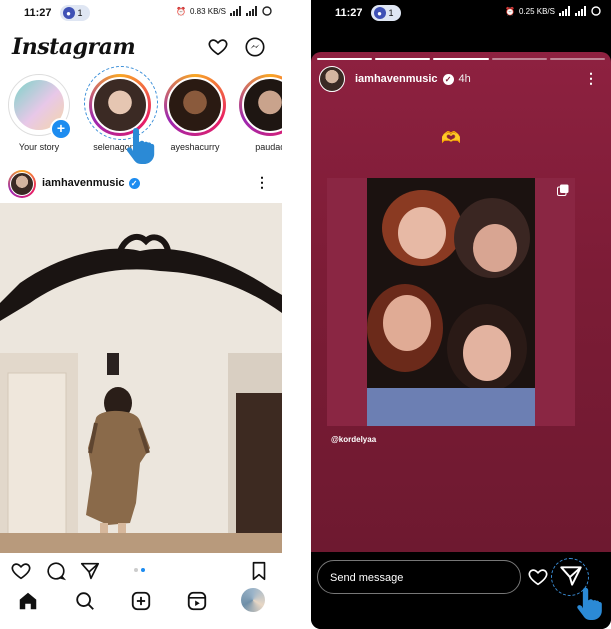 The width and height of the screenshot is (611, 629). Describe the element at coordinates (332, 79) in the screenshot. I see `story-author-avatar` at that location.